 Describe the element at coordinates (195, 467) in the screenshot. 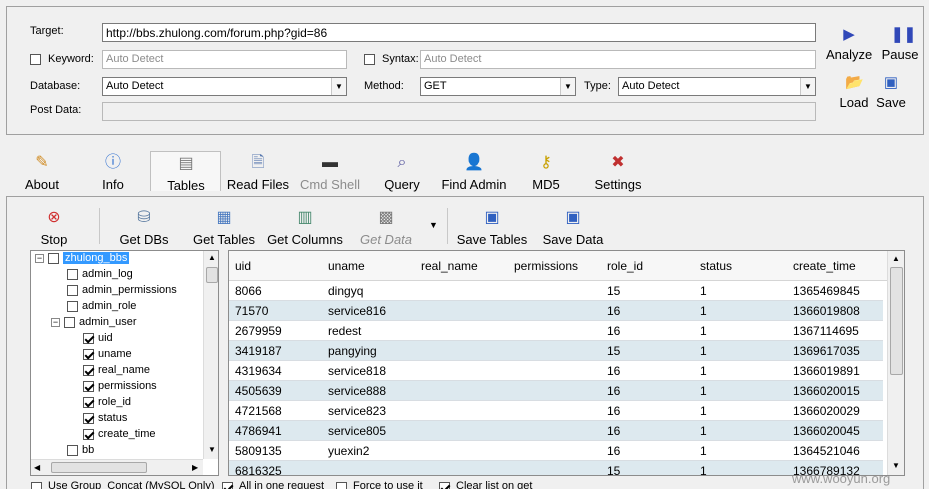

I see `scroll-right-icon: ▶` at that location.